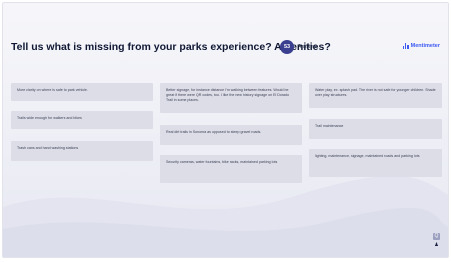 The image size is (451, 262). I want to click on response-card: Trash cans and hand washing stations, so click(82, 151).